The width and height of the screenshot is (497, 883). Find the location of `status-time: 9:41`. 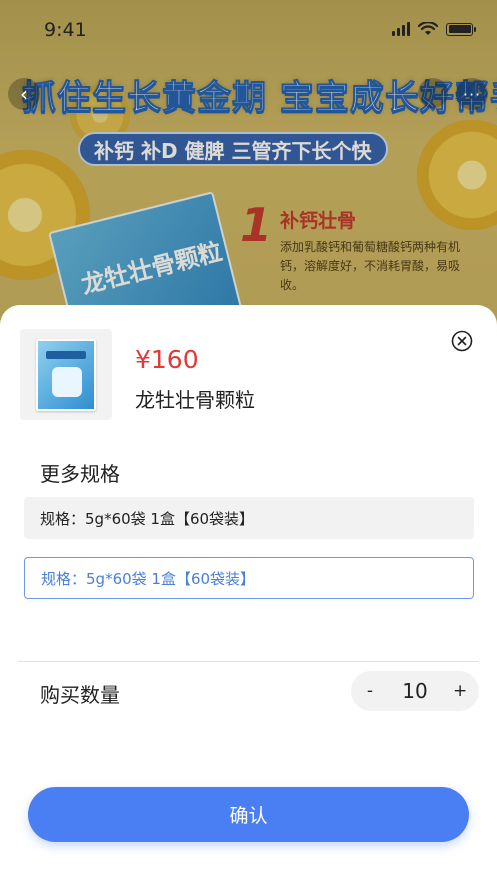

status-time: 9:41 is located at coordinates (65, 30).